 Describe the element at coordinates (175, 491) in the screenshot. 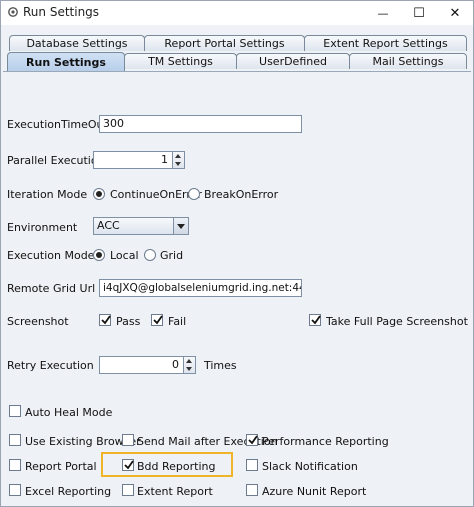

I see `extent-report-label: Extent Report` at that location.